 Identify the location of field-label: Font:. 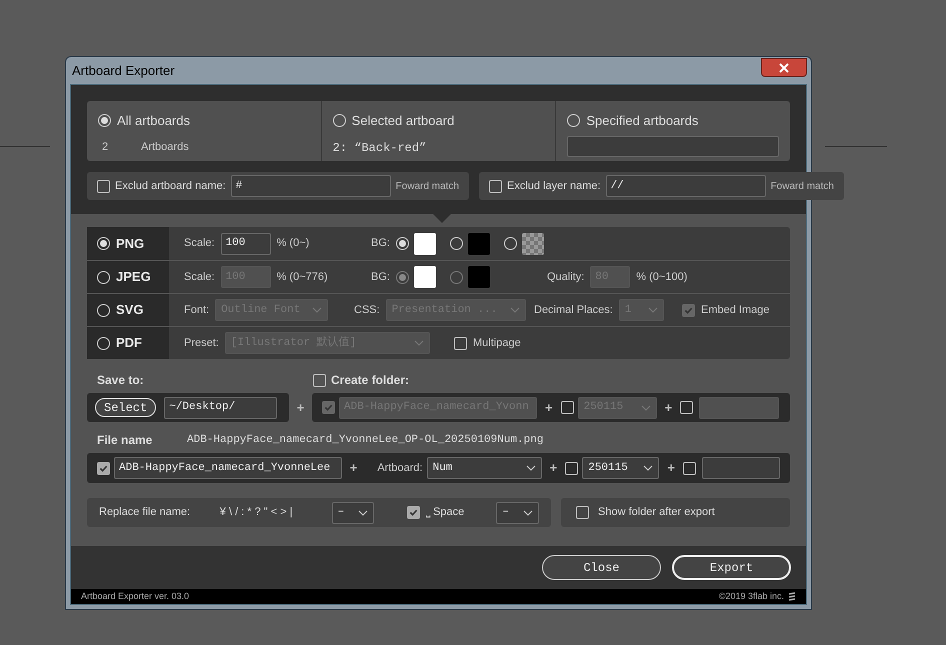
(197, 310).